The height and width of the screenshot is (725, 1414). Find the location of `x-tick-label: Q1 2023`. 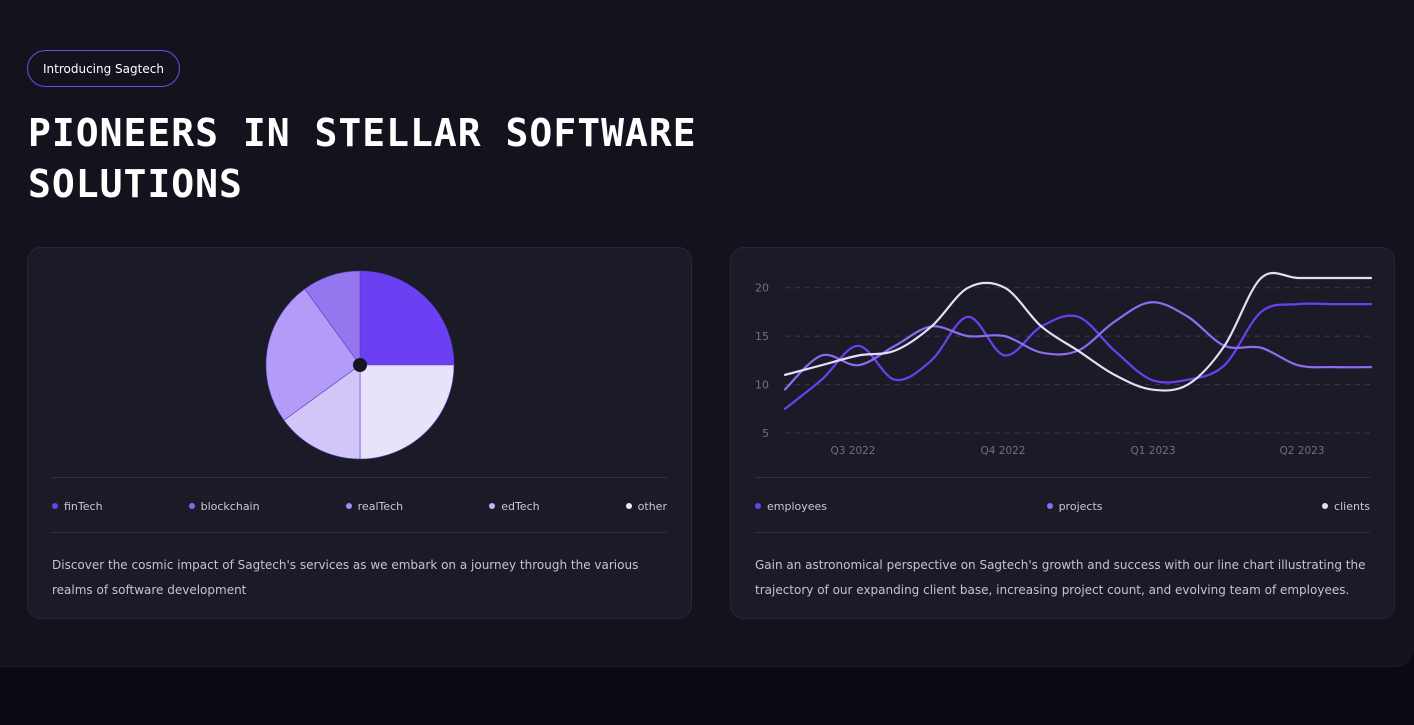

x-tick-label: Q1 2023 is located at coordinates (1152, 451).